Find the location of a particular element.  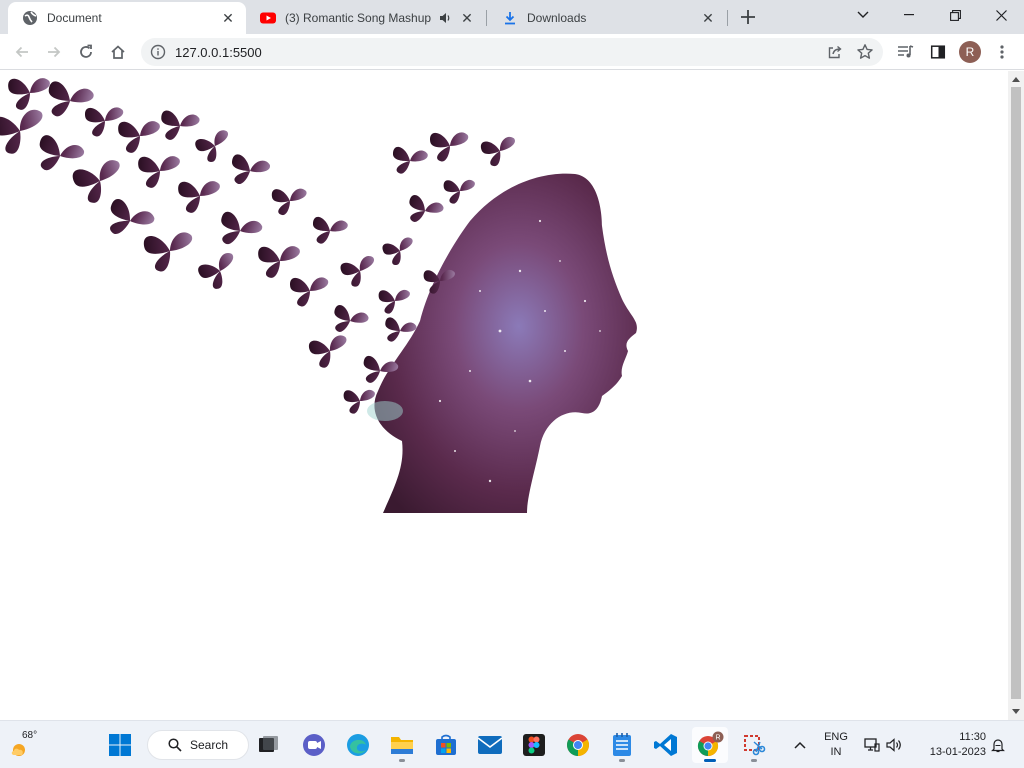

mail-button is located at coordinates (490, 745).